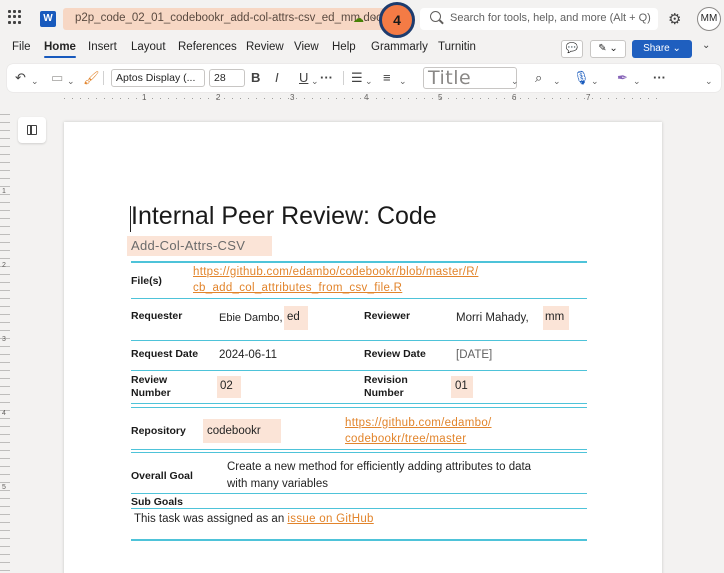 The image size is (724, 573). Describe the element at coordinates (157, 502) in the screenshot. I see `sub-goals-label: Sub Goals` at that location.